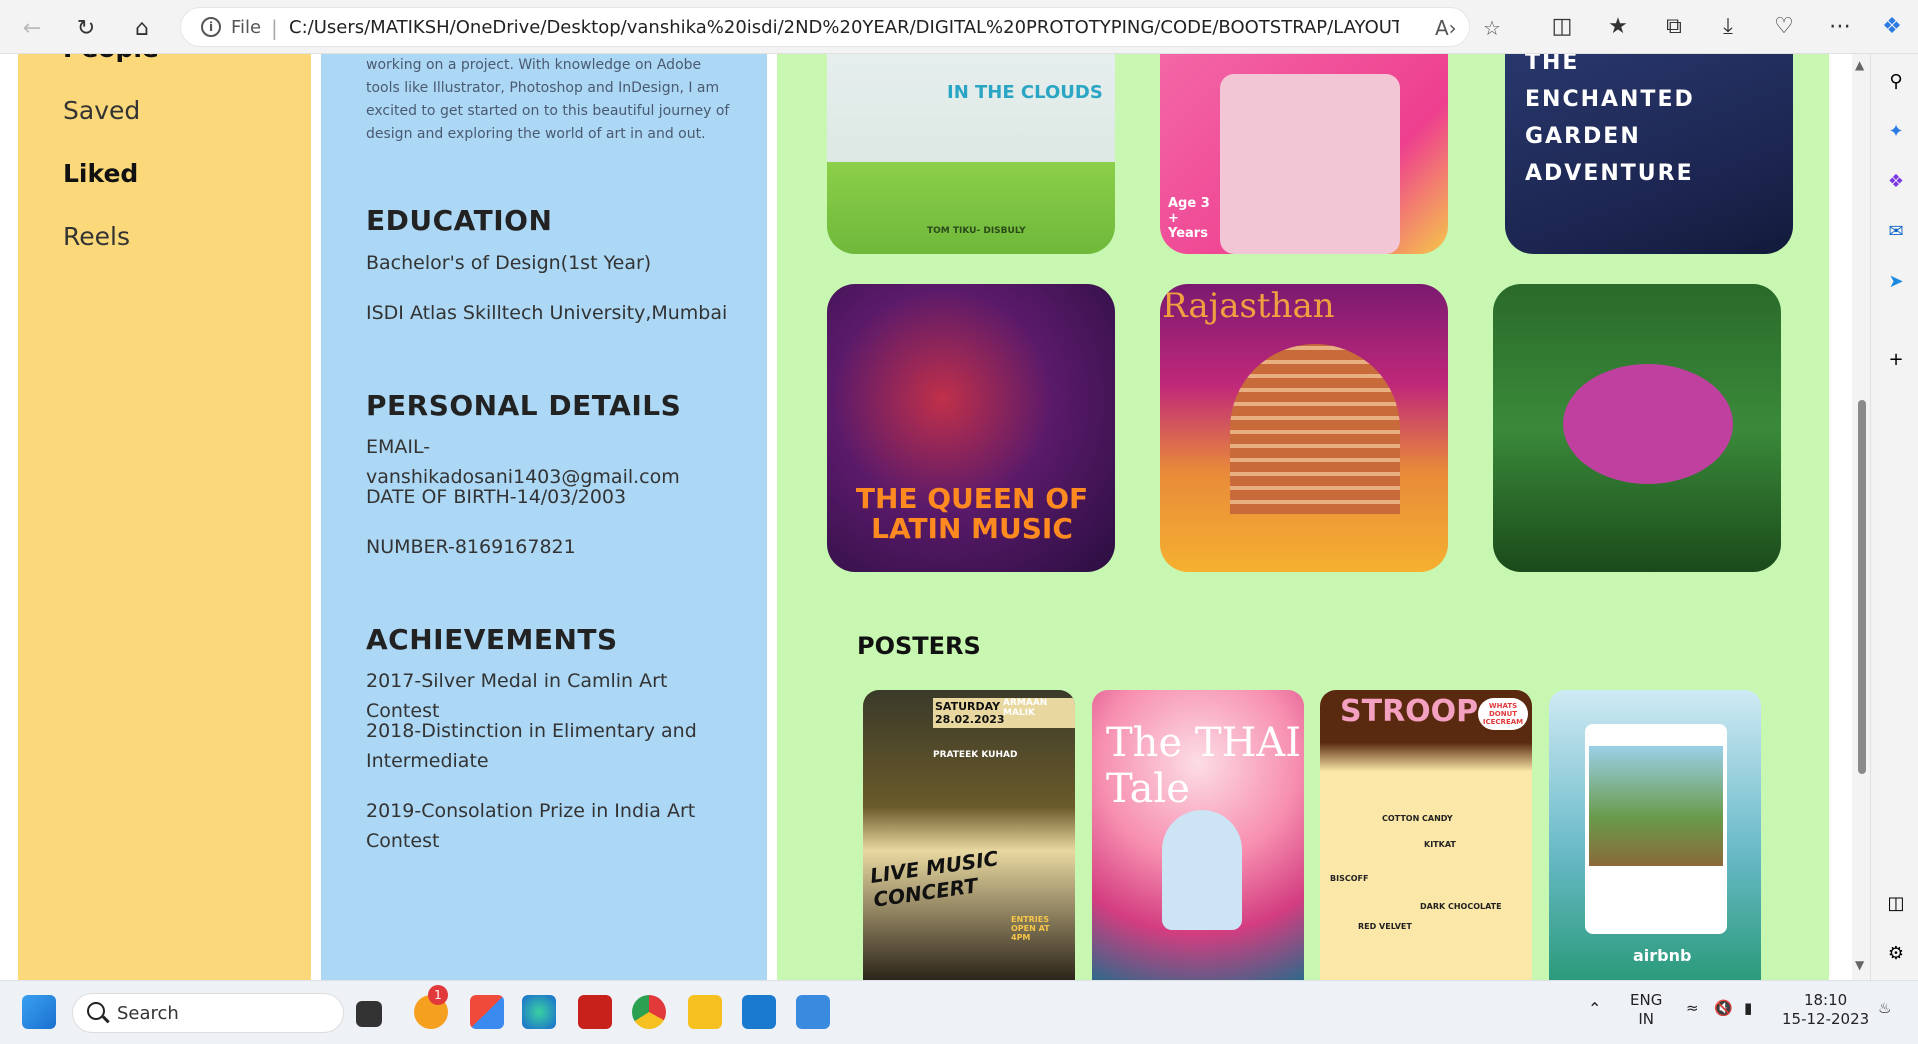  I want to click on artwork-age-label: Age 3 + Years, so click(1189, 218).